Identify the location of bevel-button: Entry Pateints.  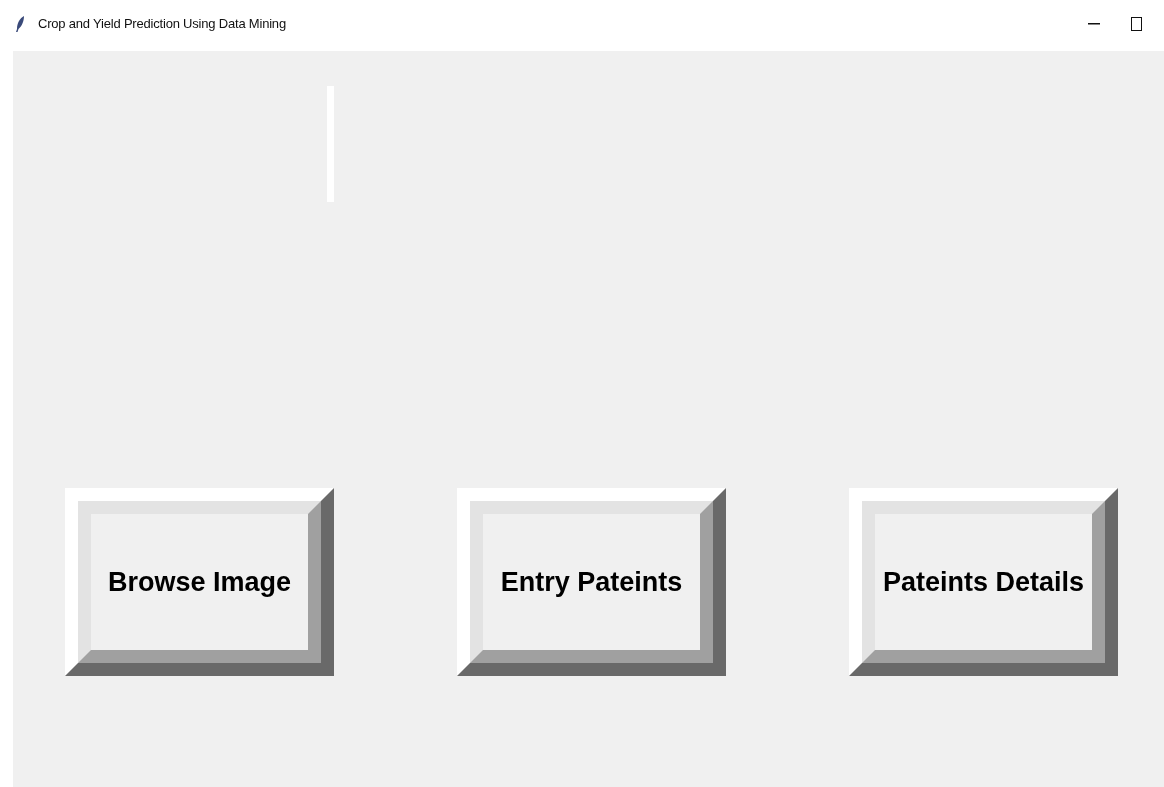
(591, 582).